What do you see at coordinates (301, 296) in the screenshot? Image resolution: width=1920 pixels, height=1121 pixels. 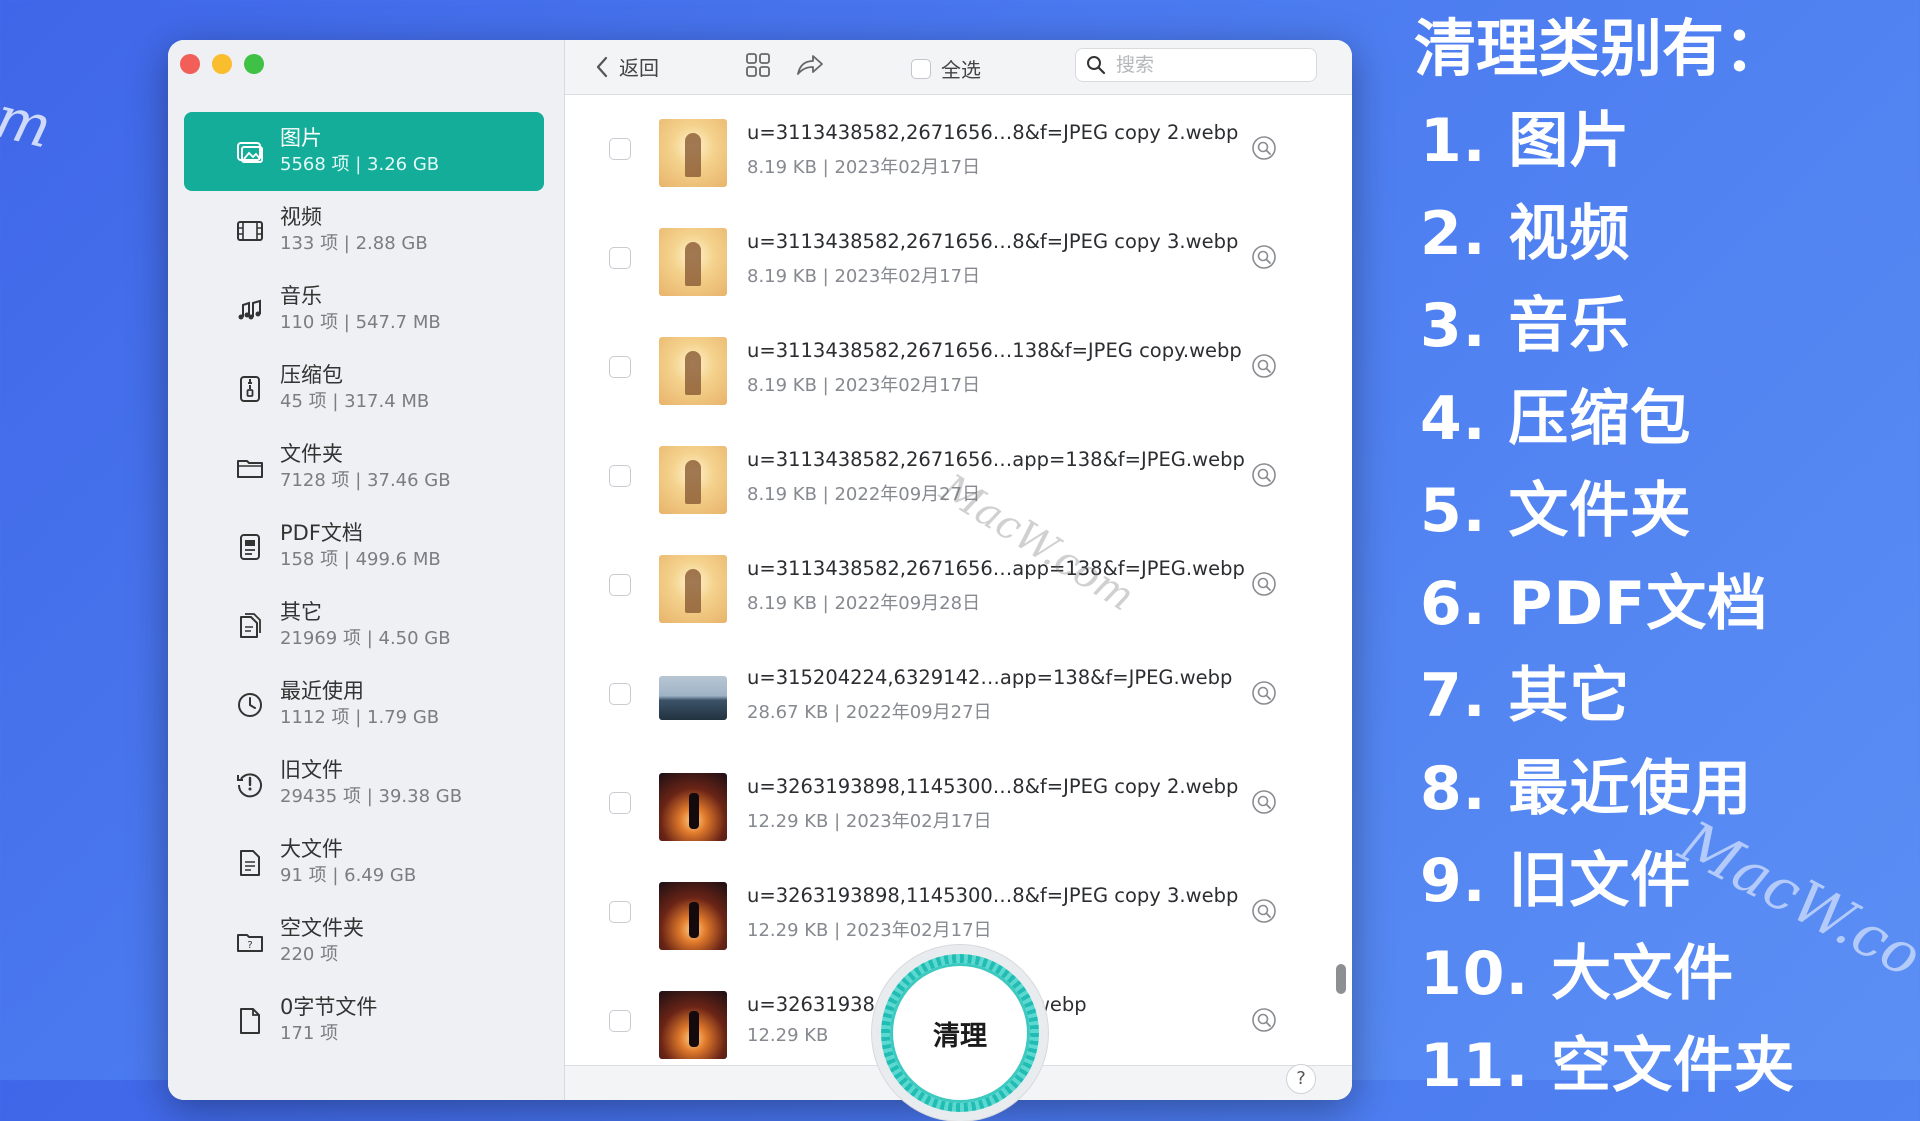 I see `sidebar-item-label: 音乐` at bounding box center [301, 296].